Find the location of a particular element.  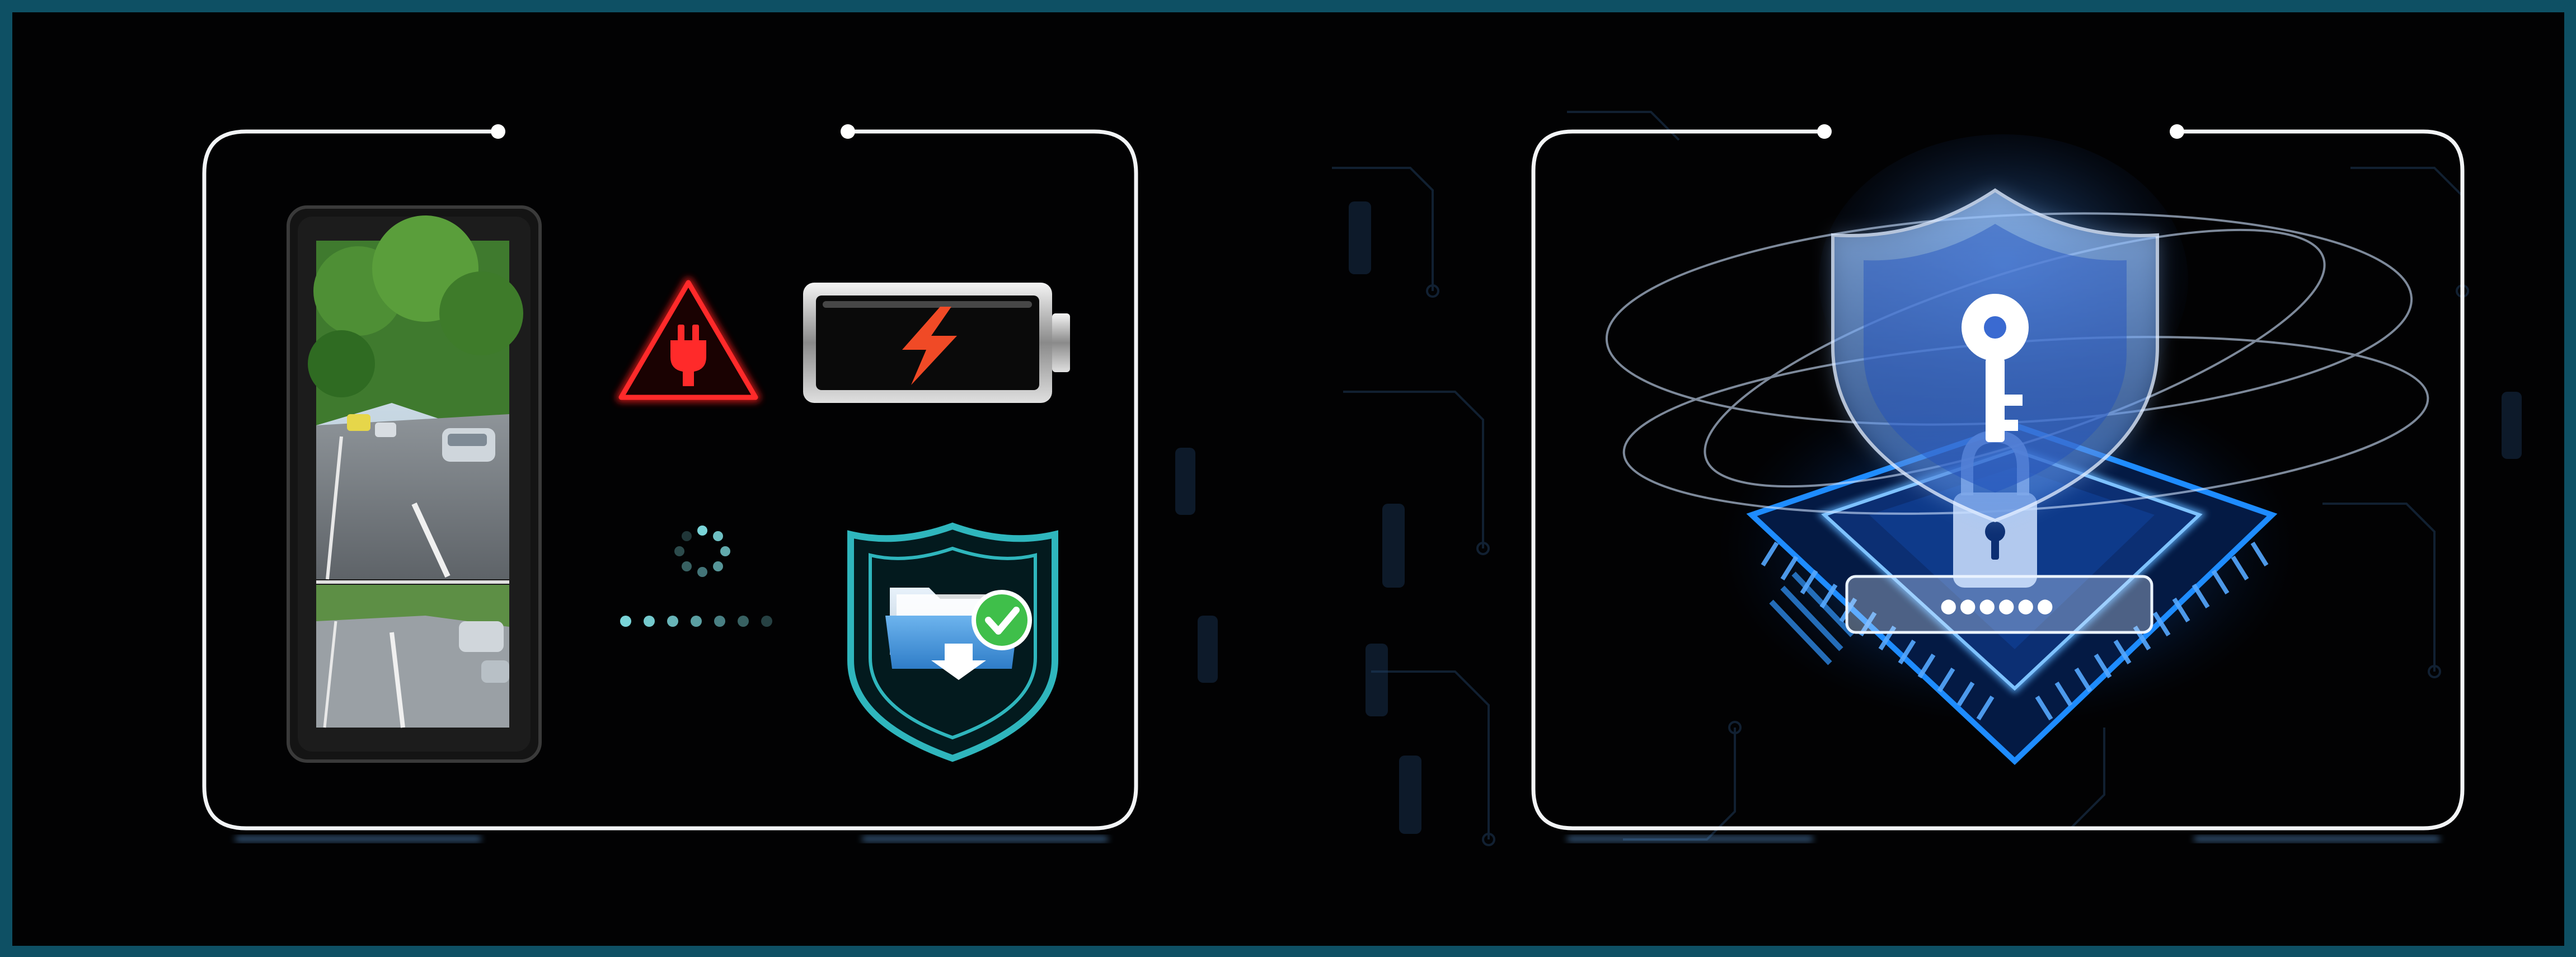

password-dots: ●●●●●● is located at coordinates (1999, 605).